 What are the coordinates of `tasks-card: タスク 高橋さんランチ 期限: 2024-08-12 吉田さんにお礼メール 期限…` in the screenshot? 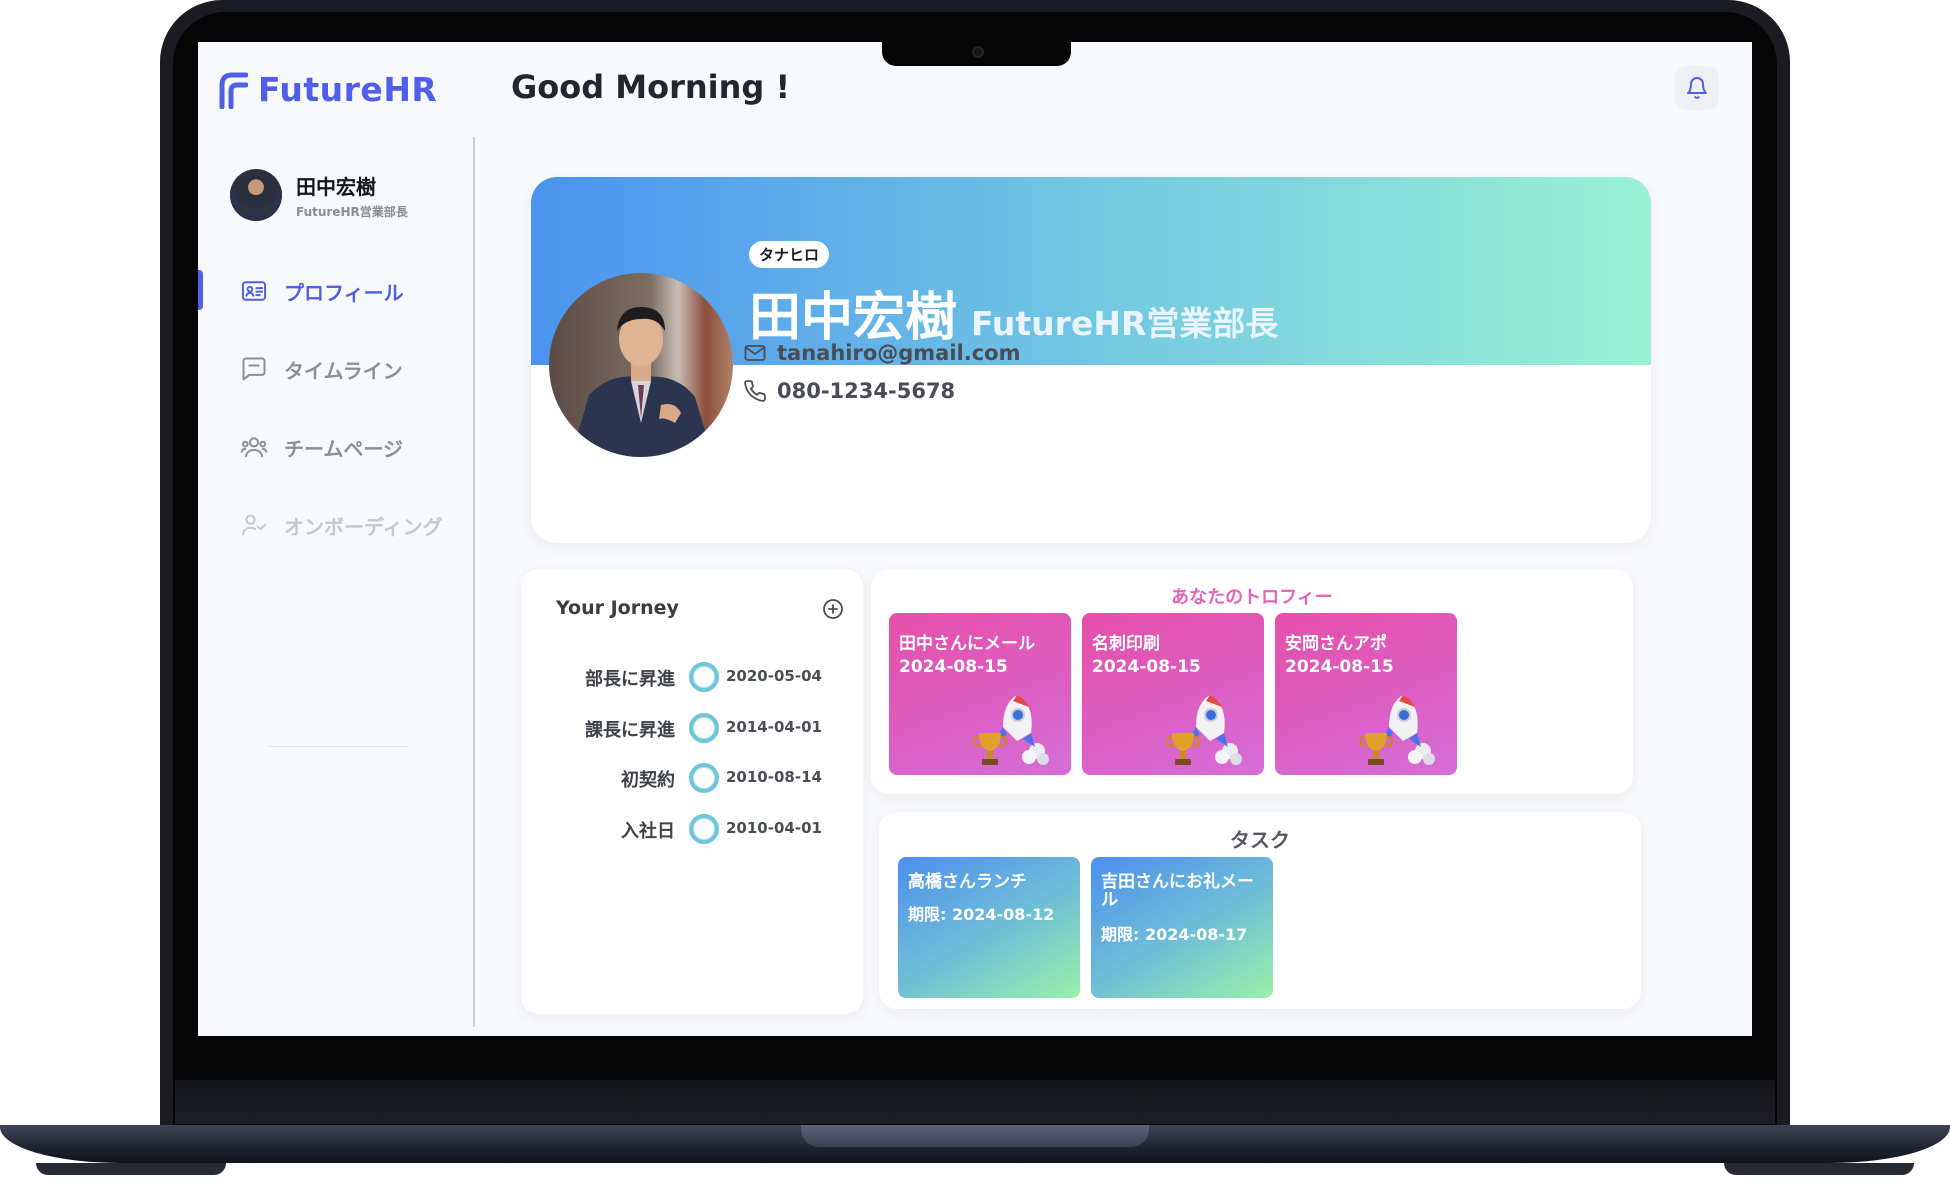 It's located at (1260, 910).